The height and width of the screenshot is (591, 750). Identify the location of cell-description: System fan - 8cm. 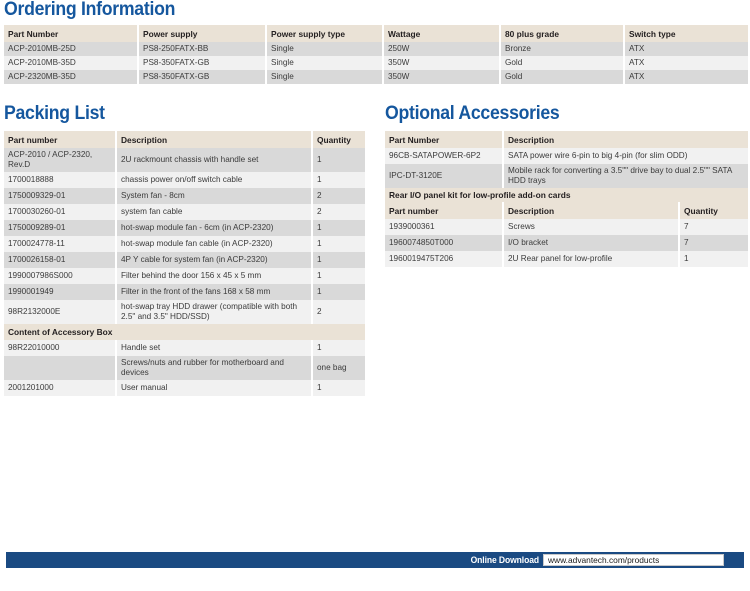
(213, 196).